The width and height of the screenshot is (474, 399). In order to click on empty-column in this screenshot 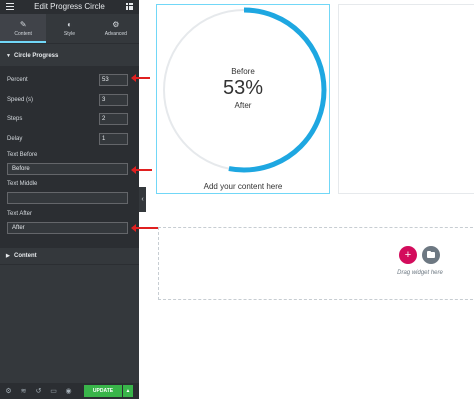, I will do `click(406, 99)`.